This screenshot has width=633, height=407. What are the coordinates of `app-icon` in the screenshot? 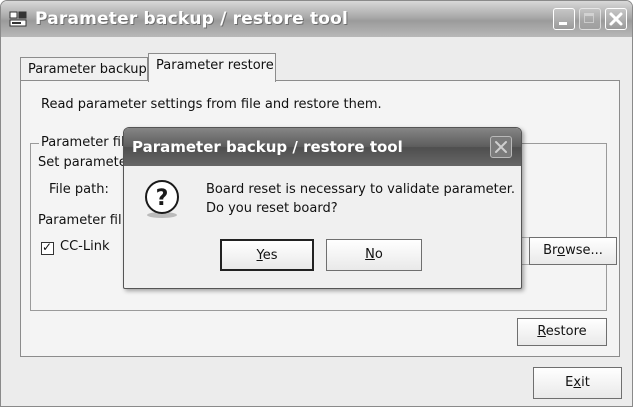 It's located at (18, 19).